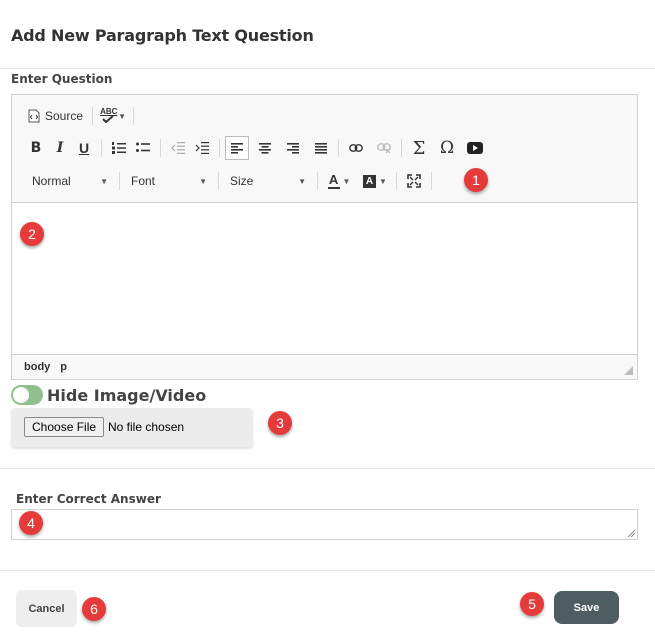 The width and height of the screenshot is (655, 643). I want to click on format-combo-value: Normal, so click(51, 181).